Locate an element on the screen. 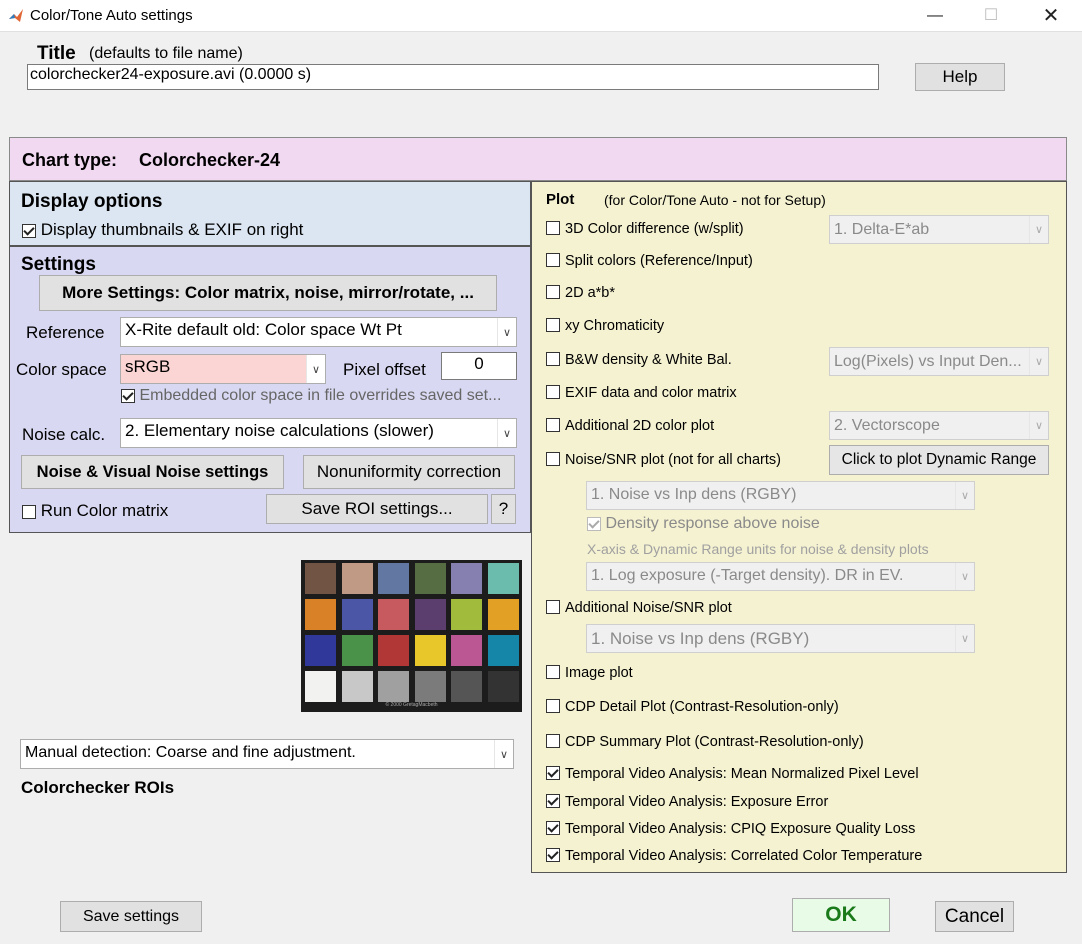 The height and width of the screenshot is (944, 1082). close-icon: ✕ is located at coordinates (1051, 16).